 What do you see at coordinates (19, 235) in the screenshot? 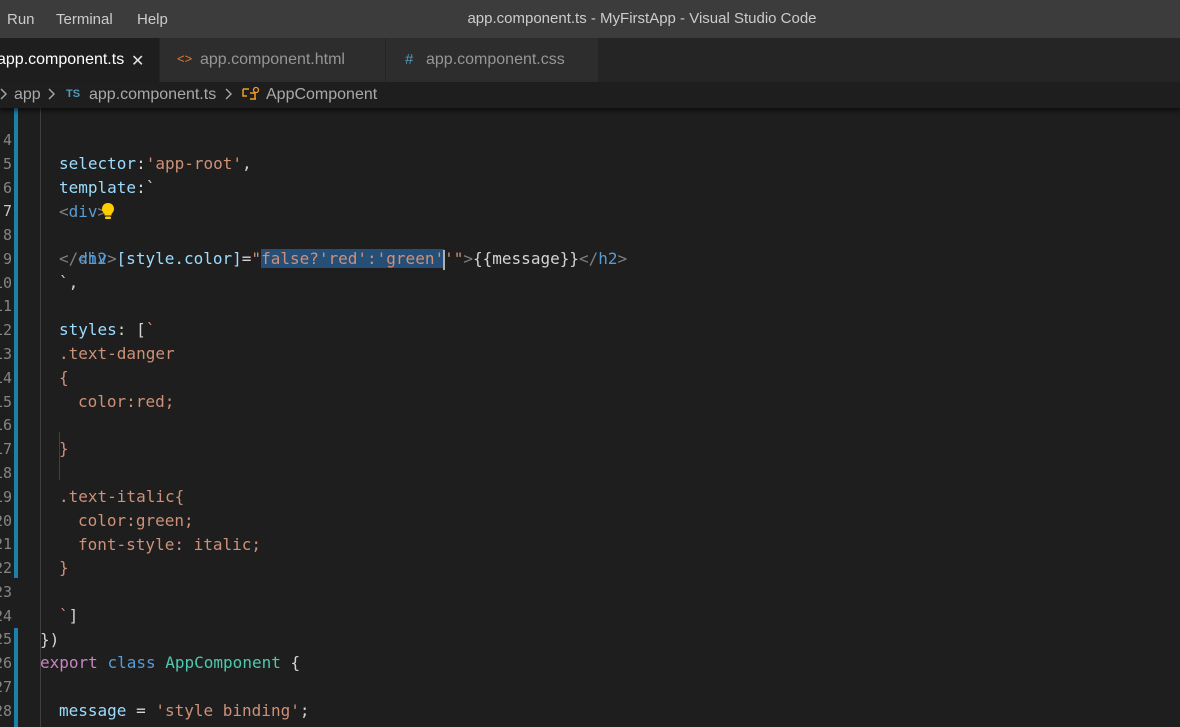
I see `code-line: 9 `,` at bounding box center [19, 235].